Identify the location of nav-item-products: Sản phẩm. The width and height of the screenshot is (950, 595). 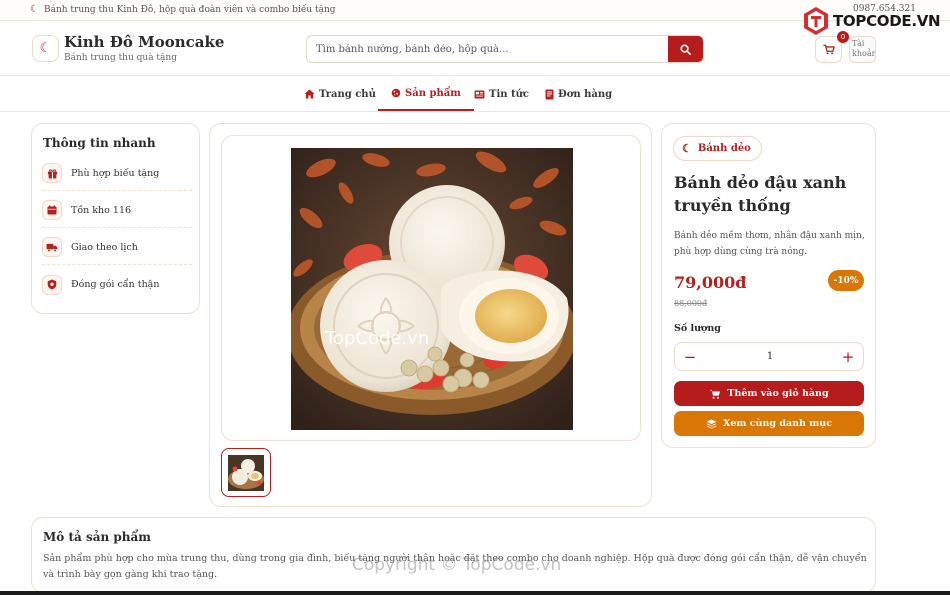
(426, 94).